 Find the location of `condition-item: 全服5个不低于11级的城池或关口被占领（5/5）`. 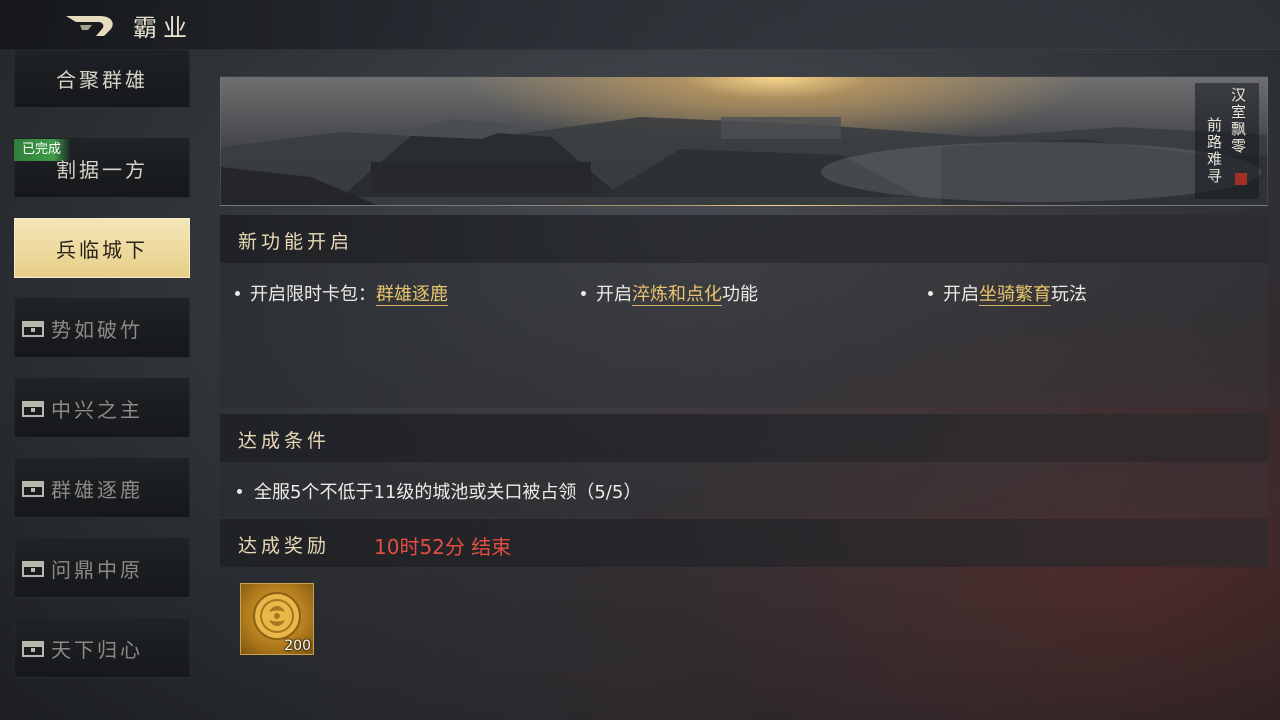

condition-item: 全服5个不低于11级的城池或关口被占领（5/5） is located at coordinates (439, 491).